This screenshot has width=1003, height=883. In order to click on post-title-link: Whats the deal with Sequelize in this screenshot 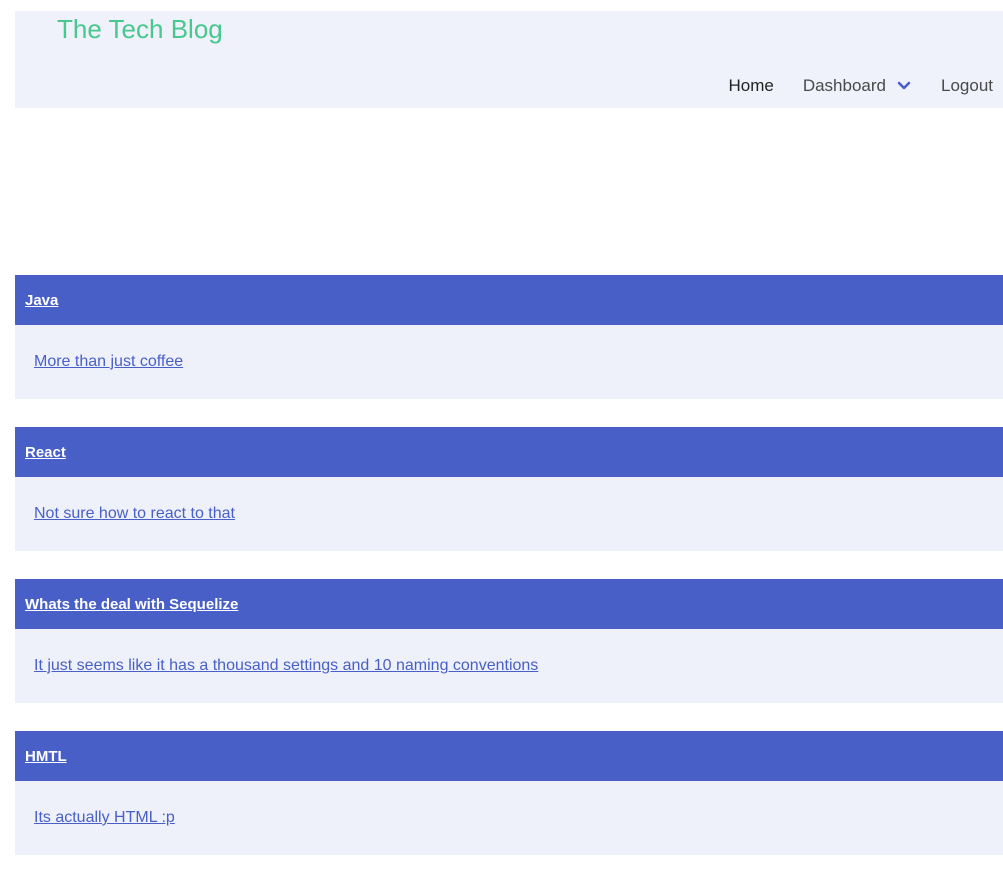, I will do `click(131, 604)`.